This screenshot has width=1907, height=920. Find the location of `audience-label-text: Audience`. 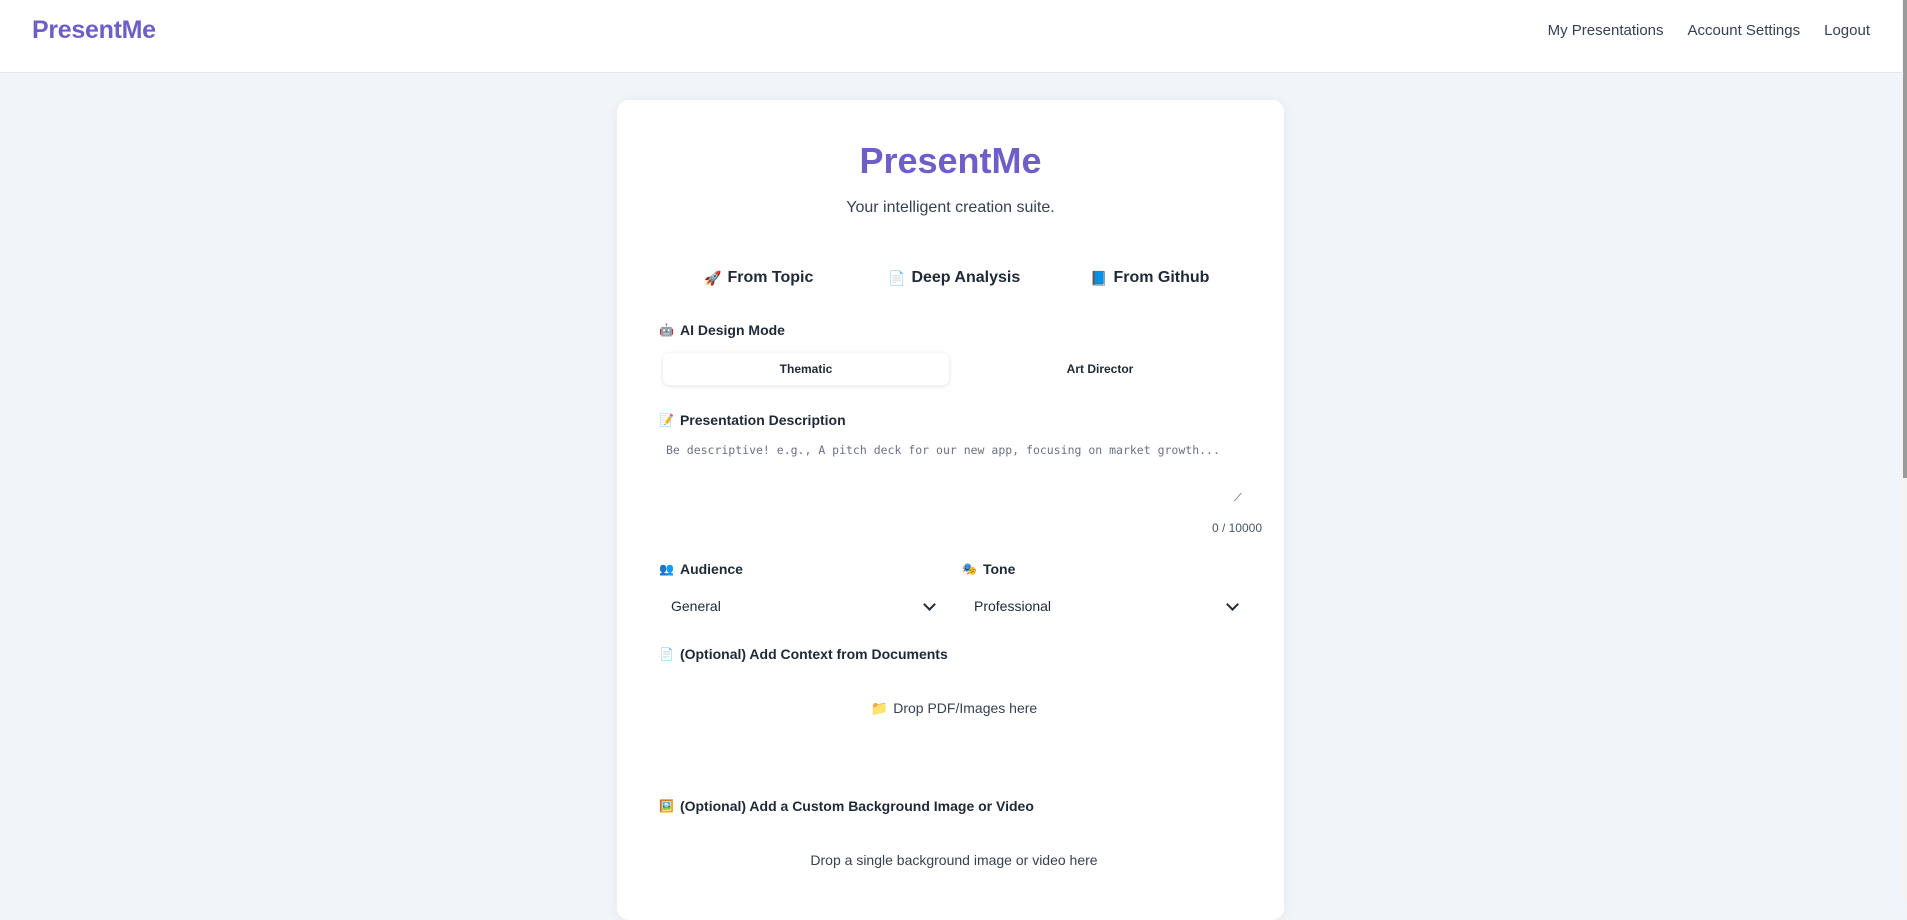

audience-label-text: Audience is located at coordinates (711, 569).